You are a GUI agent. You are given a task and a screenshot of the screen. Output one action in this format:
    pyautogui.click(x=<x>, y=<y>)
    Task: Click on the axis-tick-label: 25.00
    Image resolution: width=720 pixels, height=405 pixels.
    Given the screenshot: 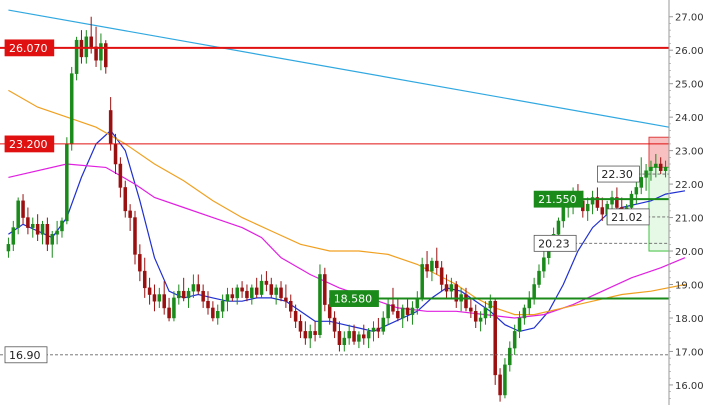 What is the action you would take?
    pyautogui.click(x=689, y=85)
    